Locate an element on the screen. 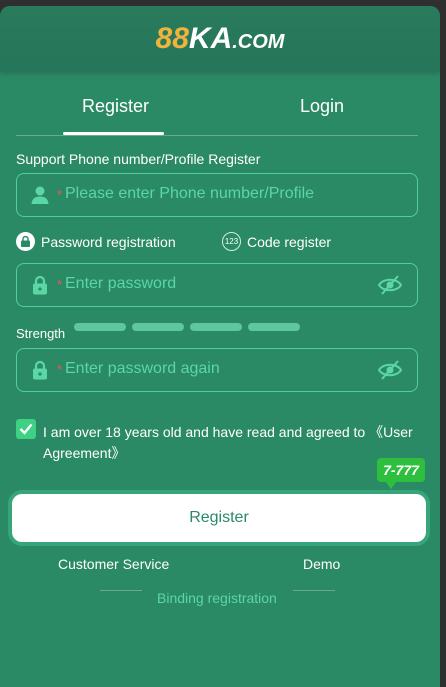 The height and width of the screenshot is (687, 446). divider-right is located at coordinates (314, 590).